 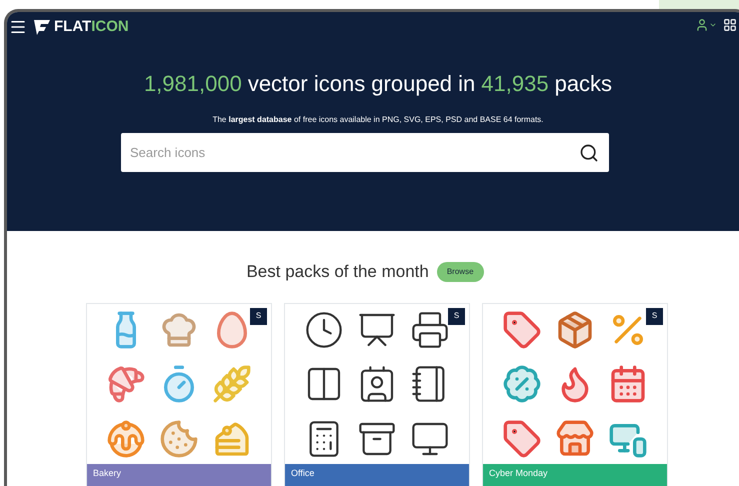 What do you see at coordinates (337, 272) in the screenshot?
I see `section-title: Best packs of the month` at bounding box center [337, 272].